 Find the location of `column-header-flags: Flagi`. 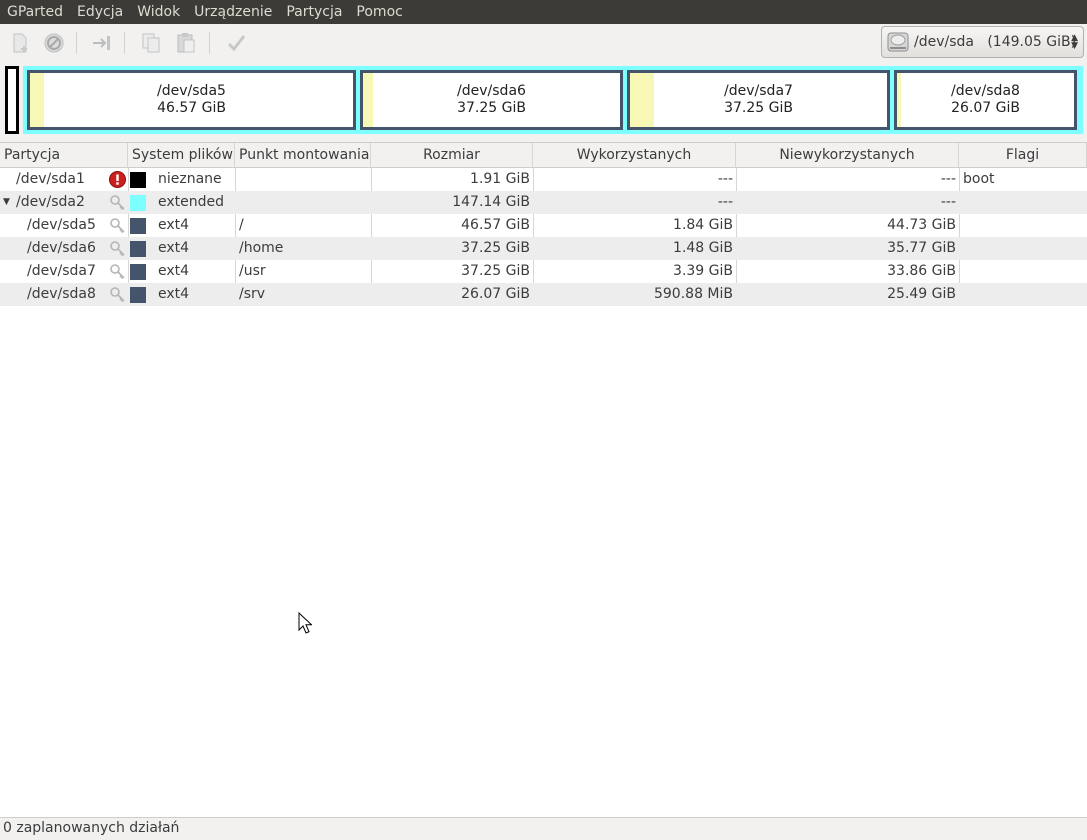

column-header-flags: Flagi is located at coordinates (1023, 155).